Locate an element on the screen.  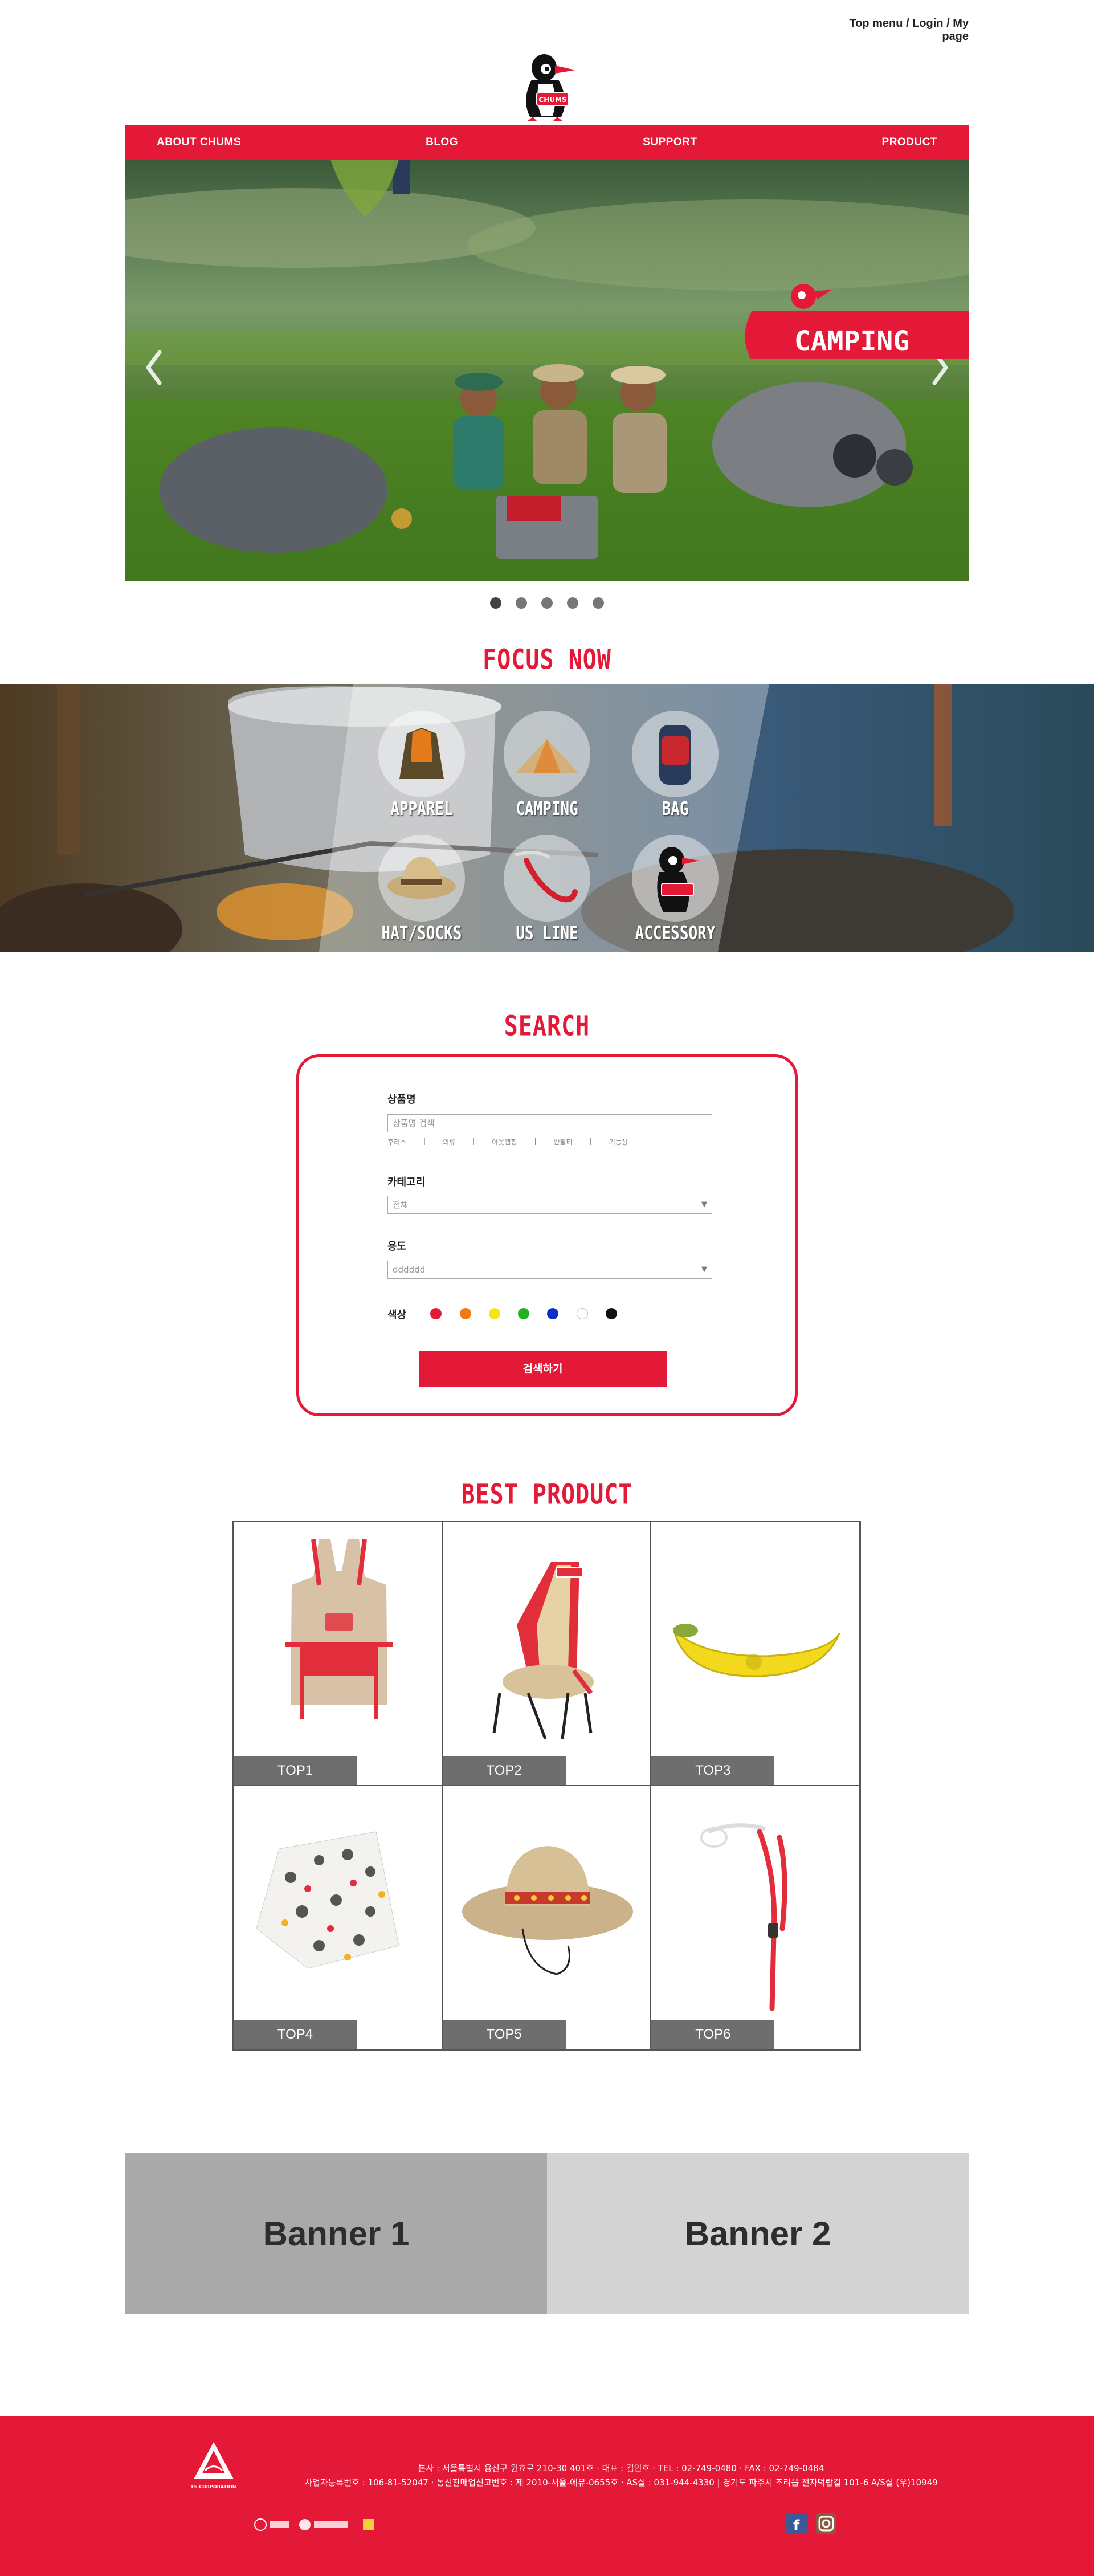
category-label: 카테고리 is located at coordinates (406, 1182).